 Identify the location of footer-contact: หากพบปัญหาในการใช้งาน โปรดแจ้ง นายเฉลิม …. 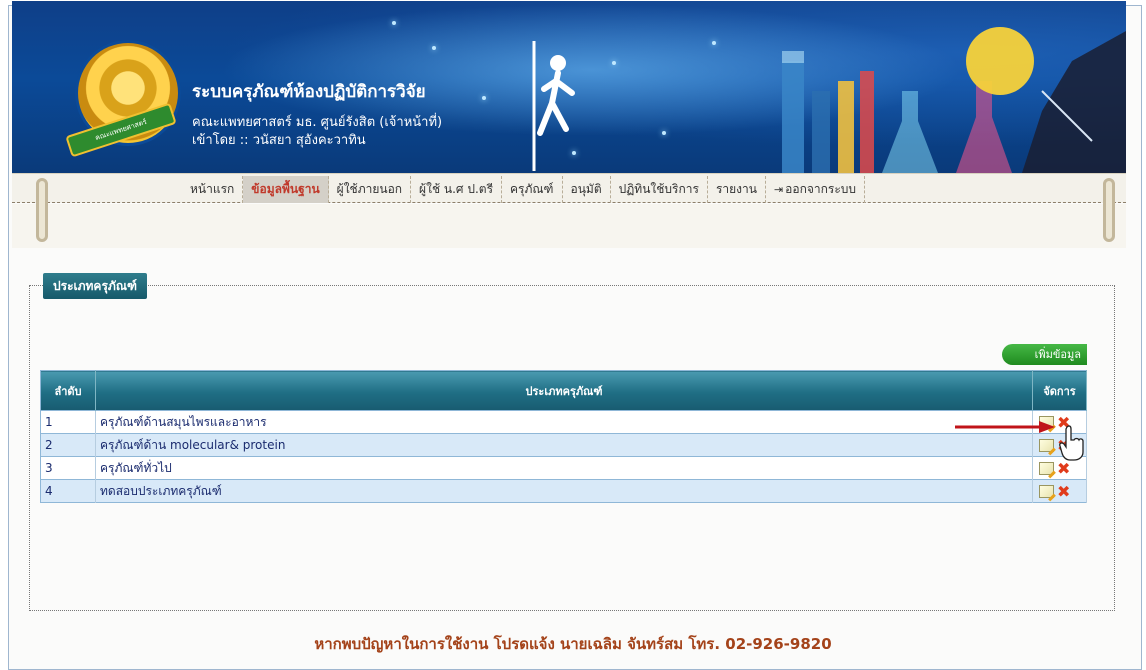
(573, 644).